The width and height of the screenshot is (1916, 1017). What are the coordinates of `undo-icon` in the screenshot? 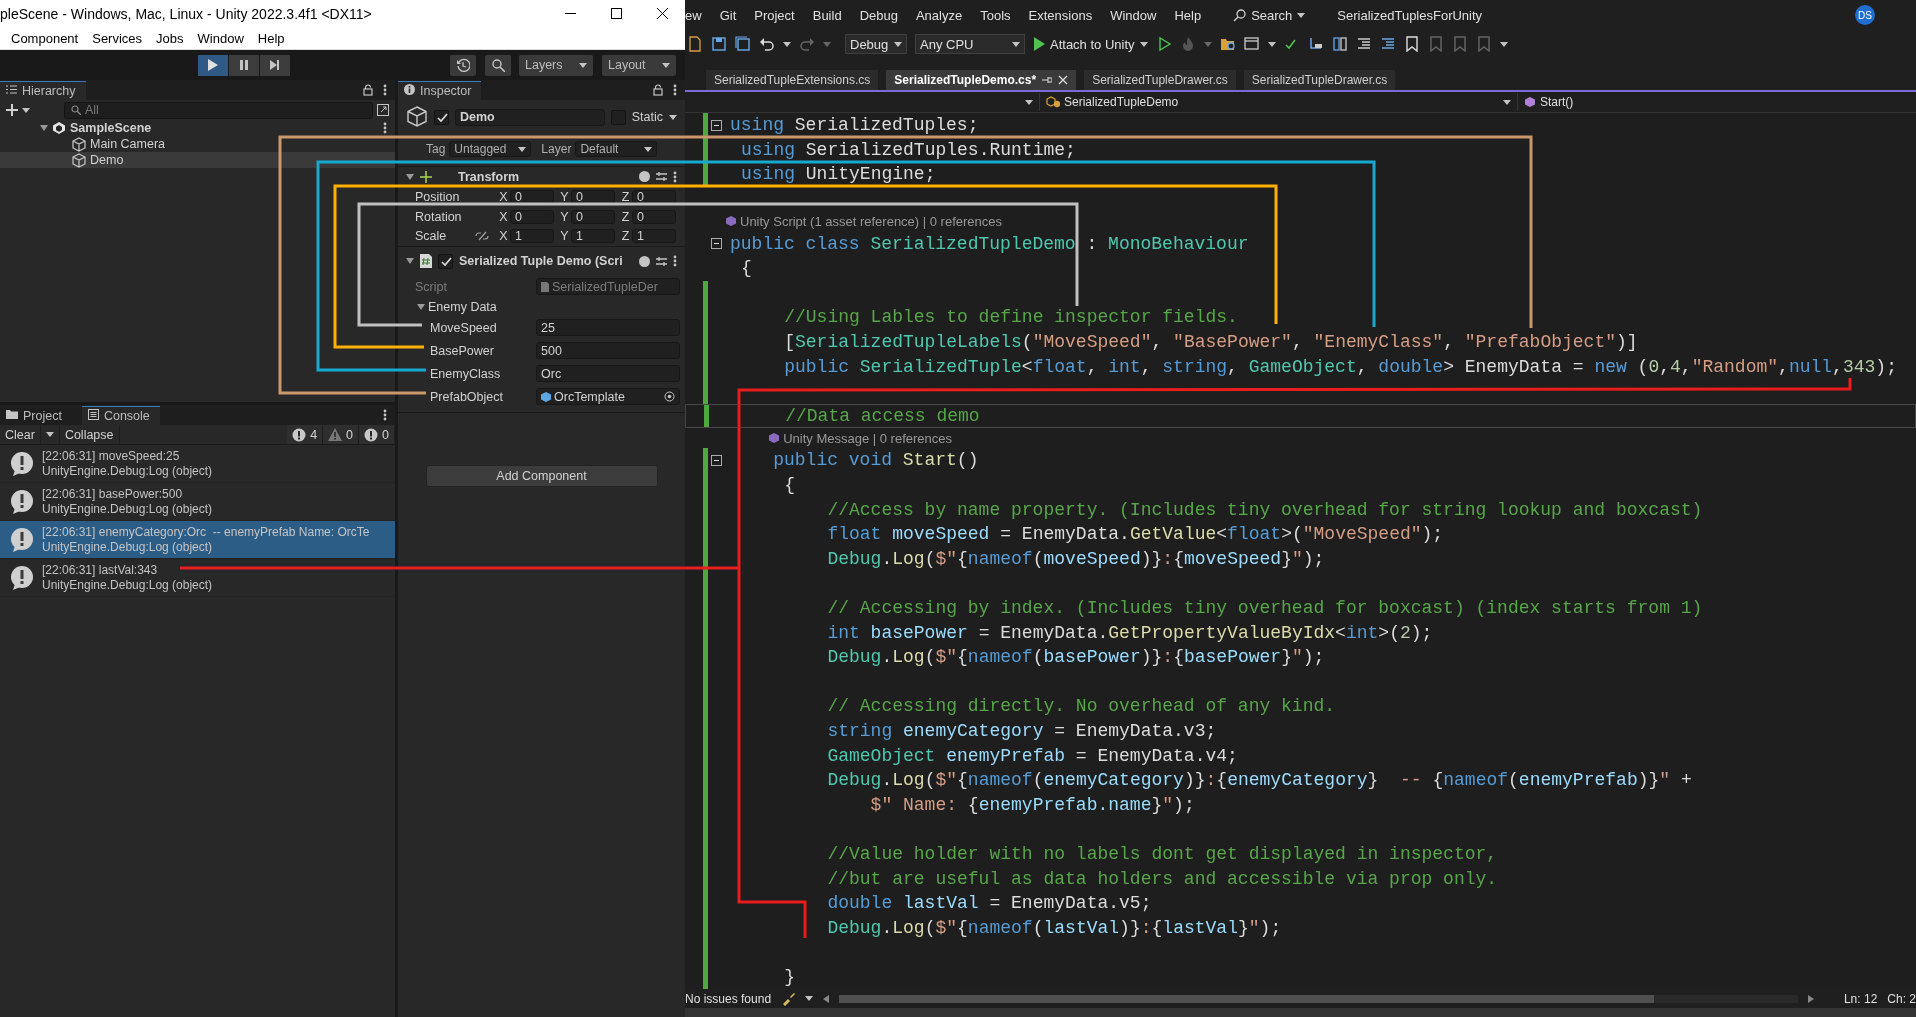 It's located at (767, 44).